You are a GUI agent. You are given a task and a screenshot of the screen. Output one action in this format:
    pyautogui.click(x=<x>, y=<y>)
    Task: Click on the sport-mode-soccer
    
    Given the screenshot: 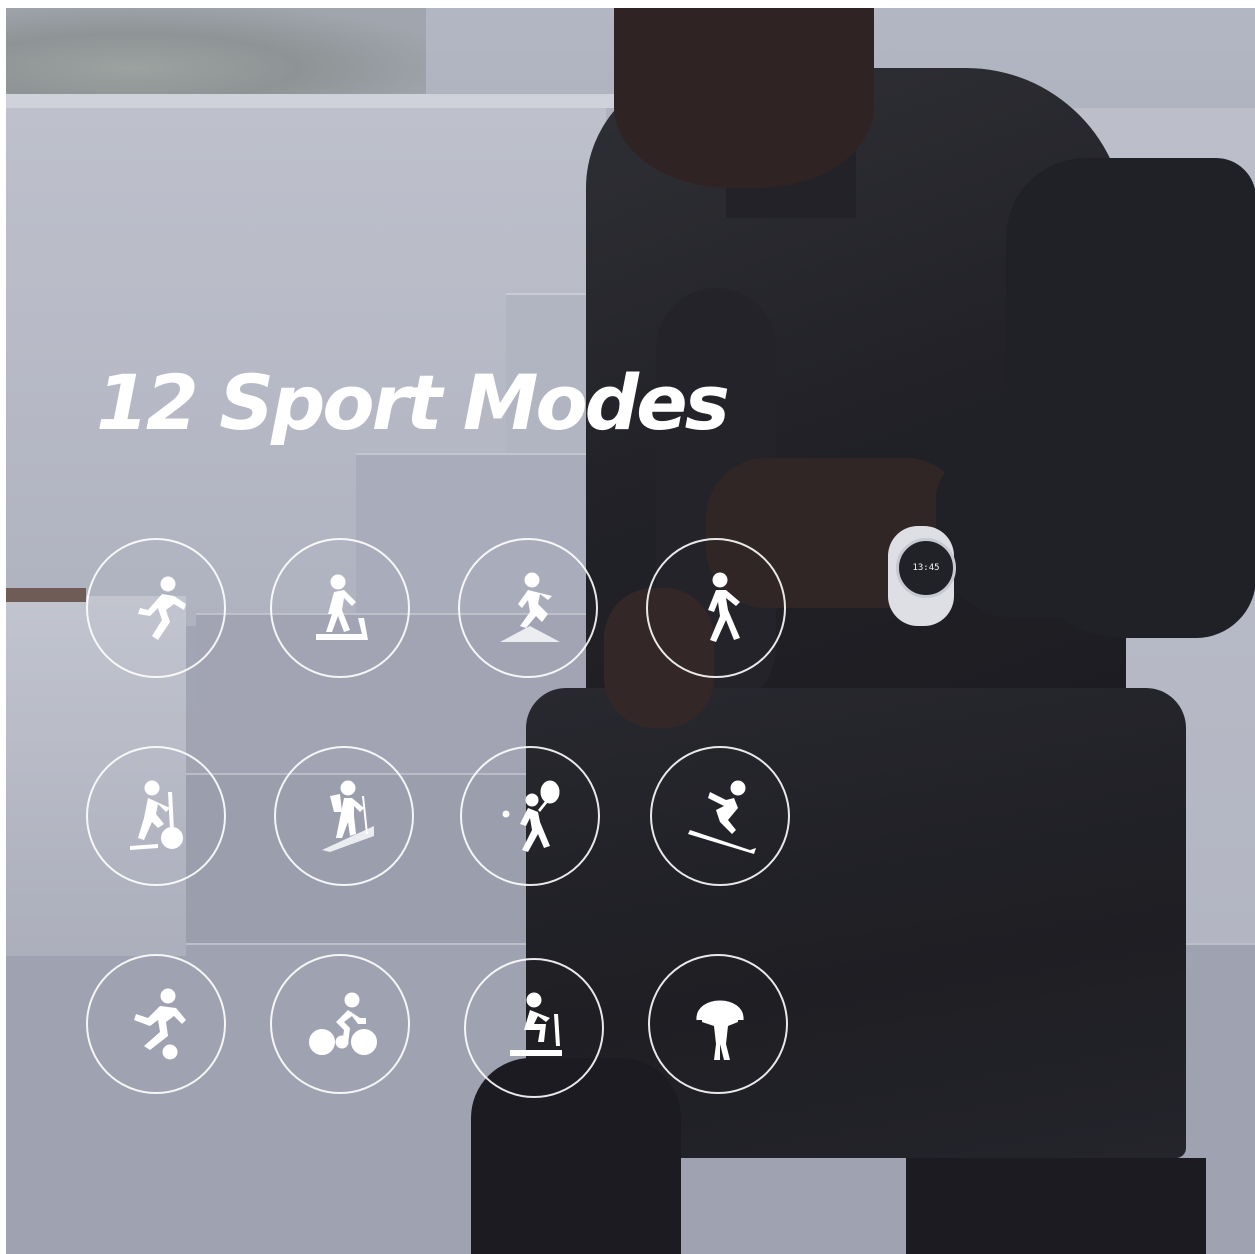 What is the action you would take?
    pyautogui.click(x=156, y=1024)
    